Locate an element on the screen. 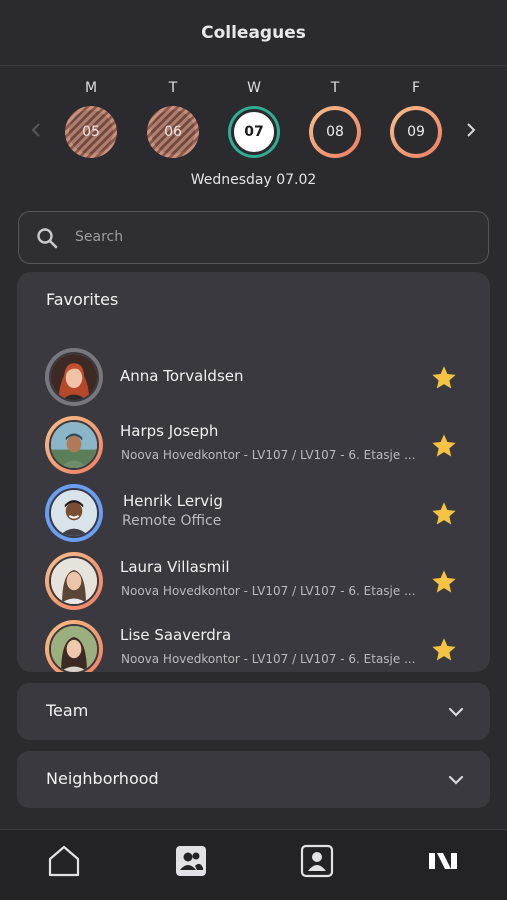  day-number: 09 is located at coordinates (416, 132).